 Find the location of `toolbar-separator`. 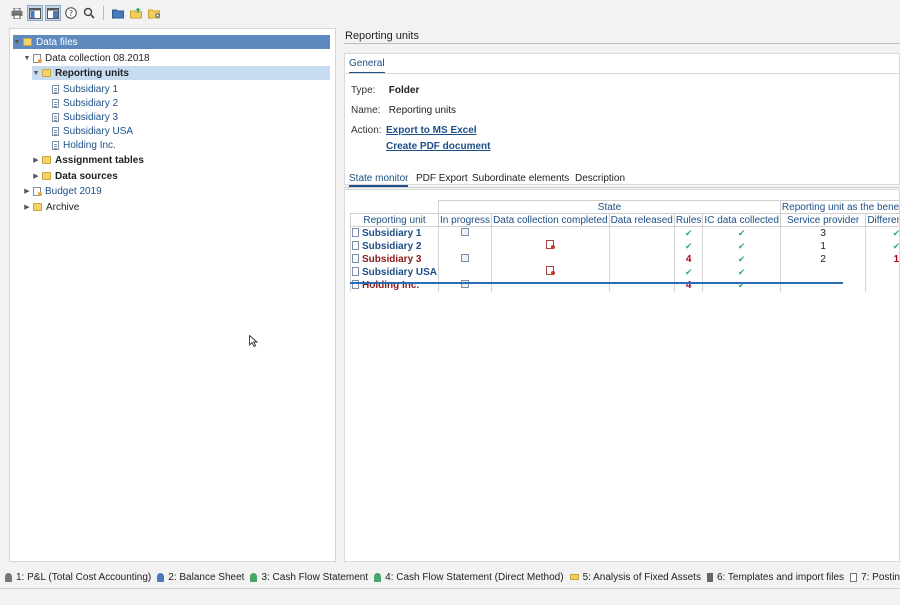

toolbar-separator is located at coordinates (103, 13).